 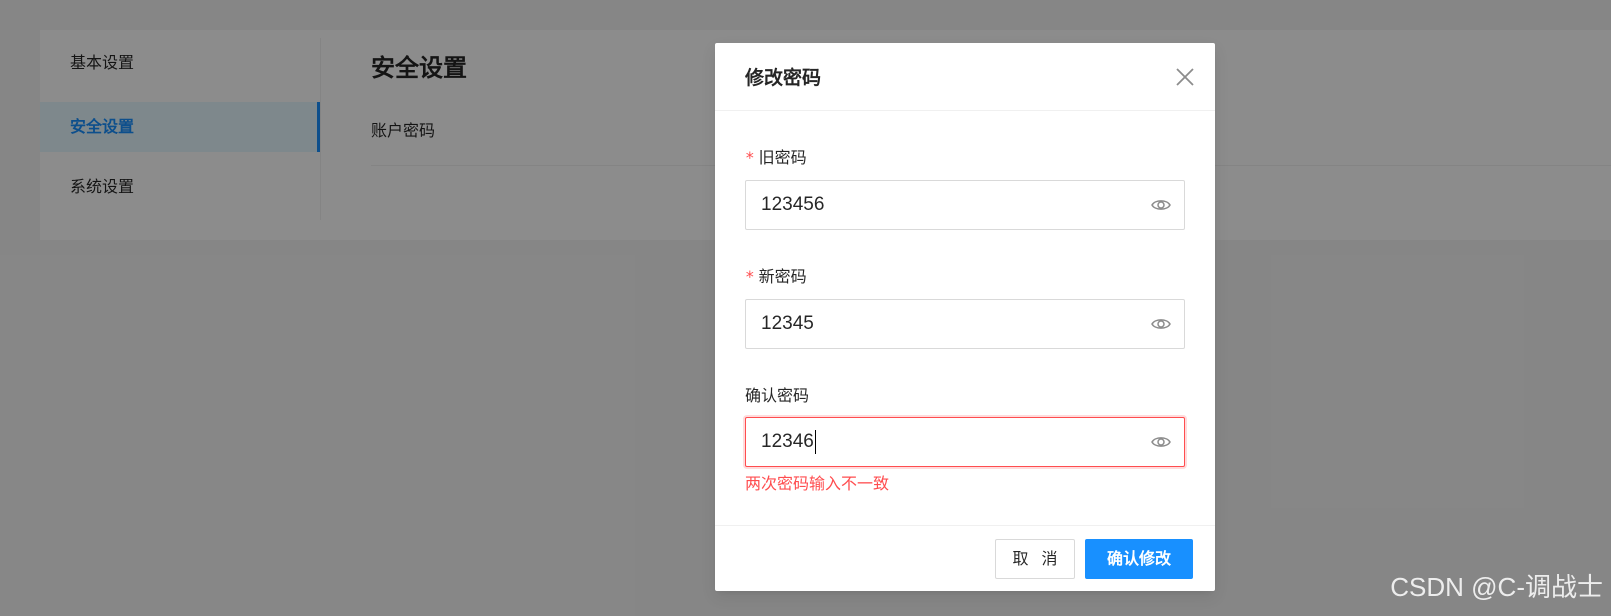 I want to click on modal-title: 修改密码, so click(x=783, y=78).